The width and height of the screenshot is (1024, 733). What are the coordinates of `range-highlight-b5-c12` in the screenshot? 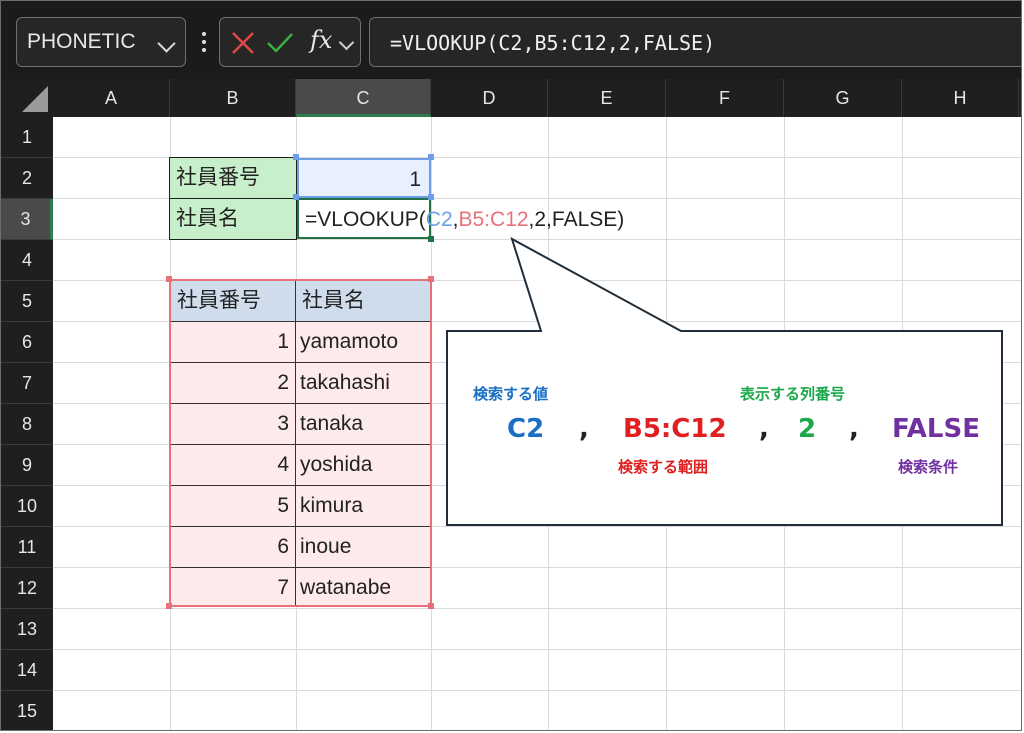 It's located at (300, 443).